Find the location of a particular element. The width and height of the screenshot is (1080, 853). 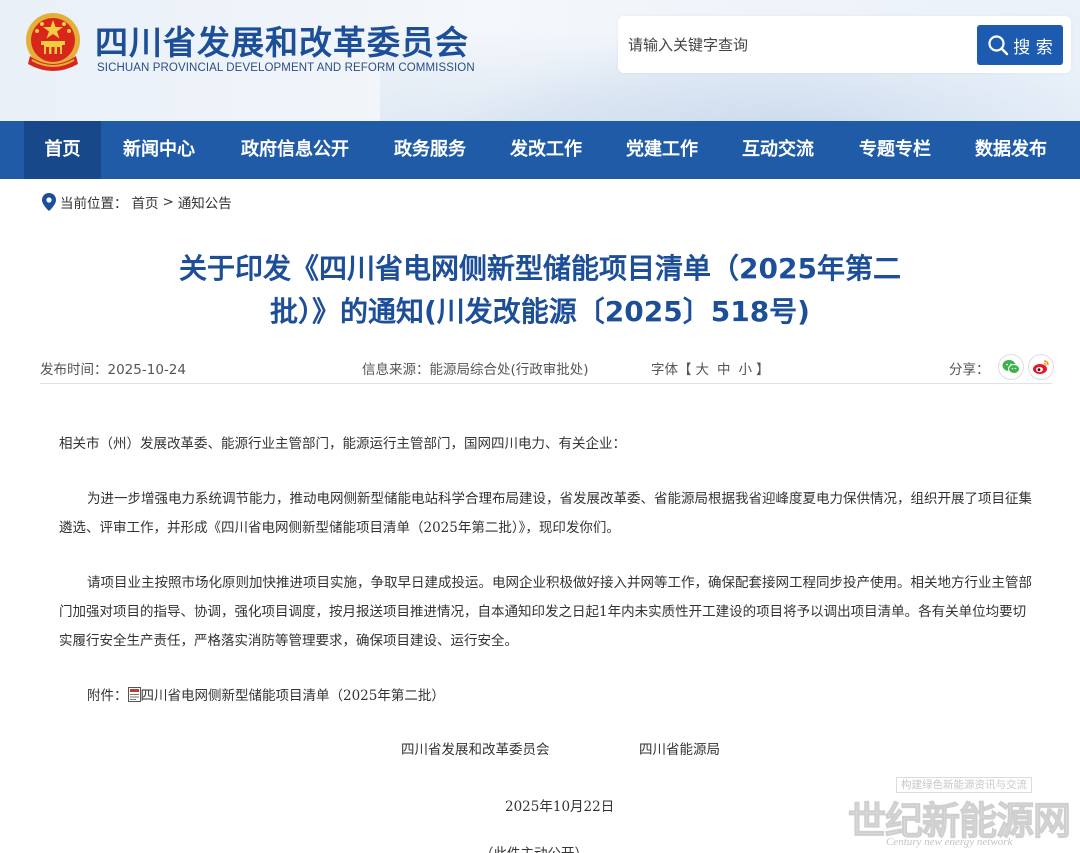

font-size-small: 小 is located at coordinates (746, 370).